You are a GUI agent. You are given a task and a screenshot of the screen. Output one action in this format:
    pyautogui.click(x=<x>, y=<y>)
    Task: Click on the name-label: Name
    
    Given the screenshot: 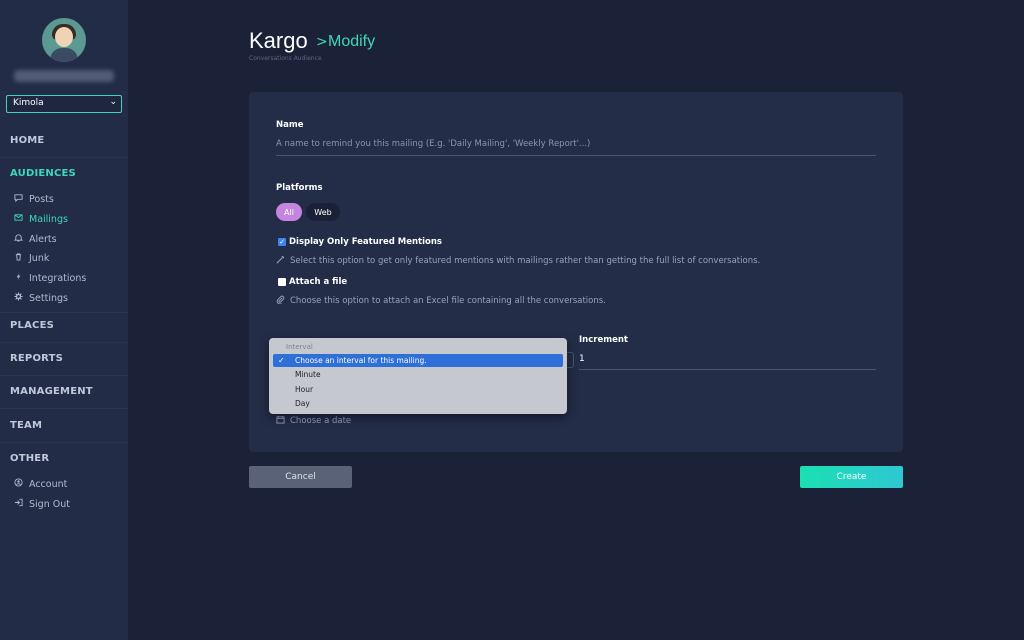 What is the action you would take?
    pyautogui.click(x=290, y=125)
    